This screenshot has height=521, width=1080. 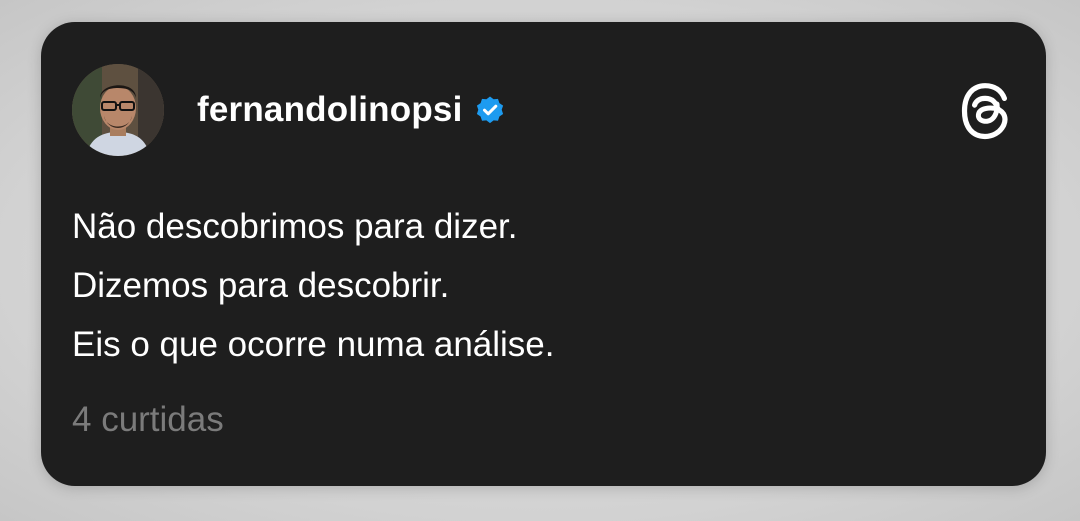 I want to click on likes-count: 4 curtidas, so click(x=148, y=420).